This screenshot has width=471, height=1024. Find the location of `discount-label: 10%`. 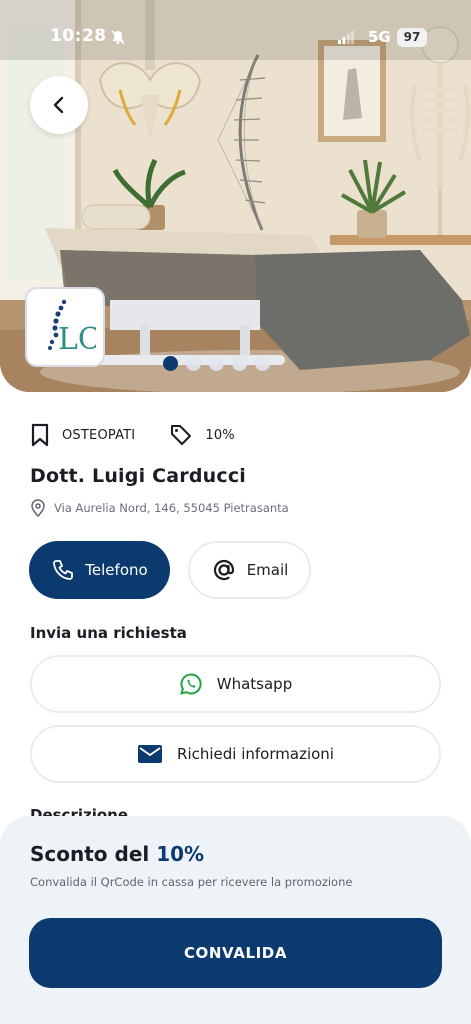

discount-label: 10% is located at coordinates (220, 435).